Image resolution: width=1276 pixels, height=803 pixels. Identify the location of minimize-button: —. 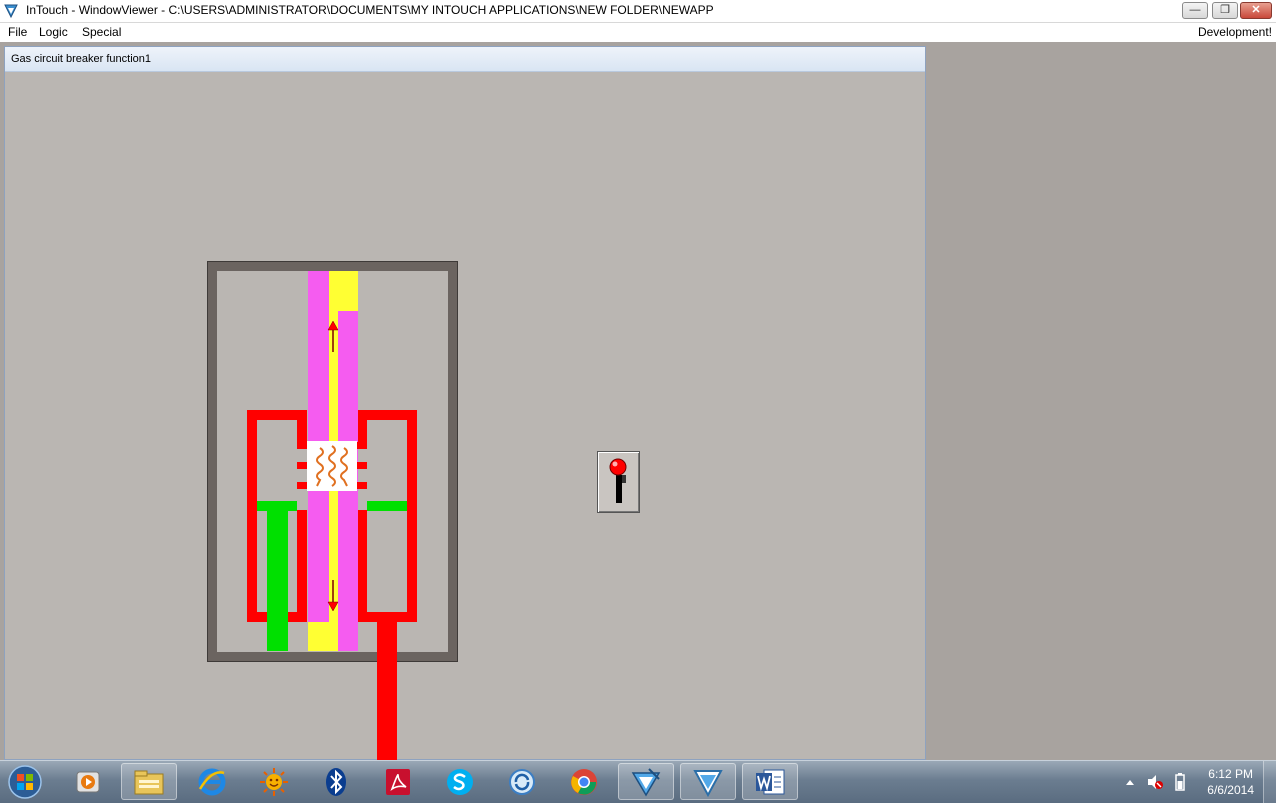
(1195, 10).